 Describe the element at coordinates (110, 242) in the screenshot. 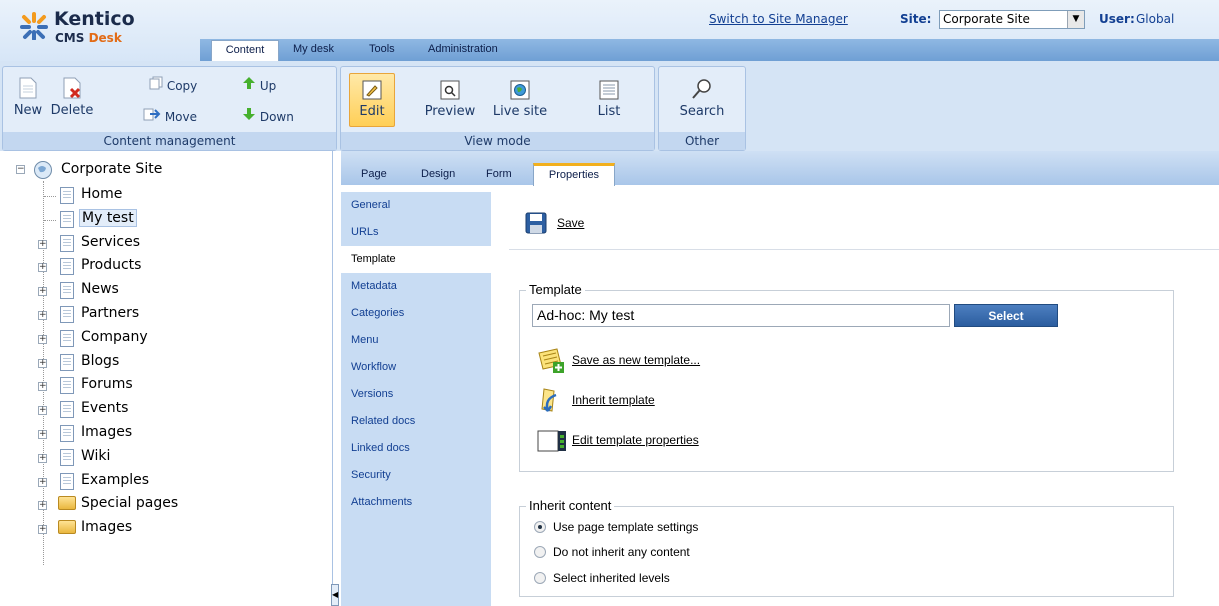

I see `tree-item-services: Services` at that location.